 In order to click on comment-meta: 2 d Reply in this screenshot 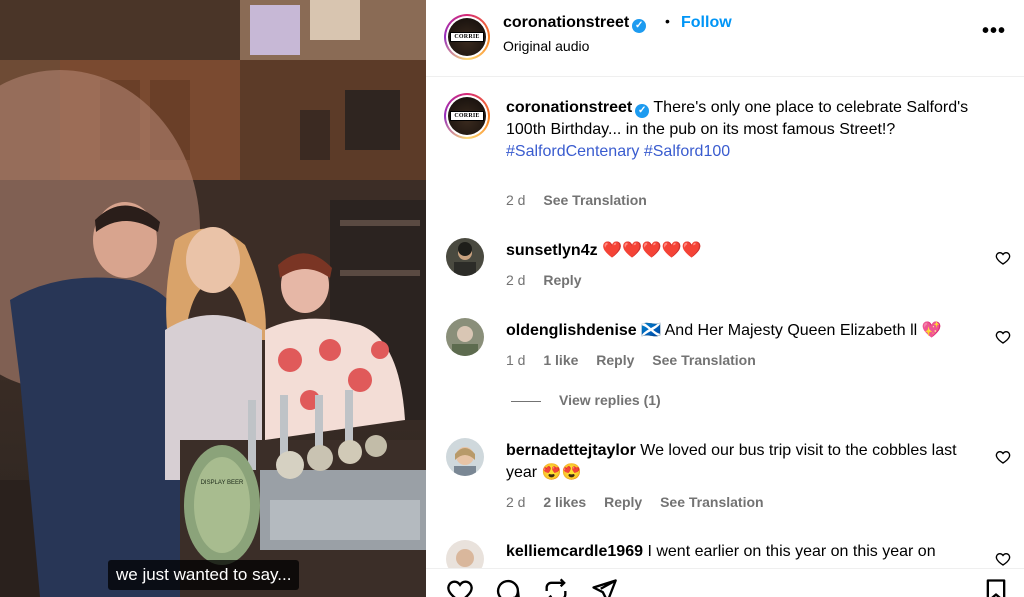, I will do `click(550, 280)`.